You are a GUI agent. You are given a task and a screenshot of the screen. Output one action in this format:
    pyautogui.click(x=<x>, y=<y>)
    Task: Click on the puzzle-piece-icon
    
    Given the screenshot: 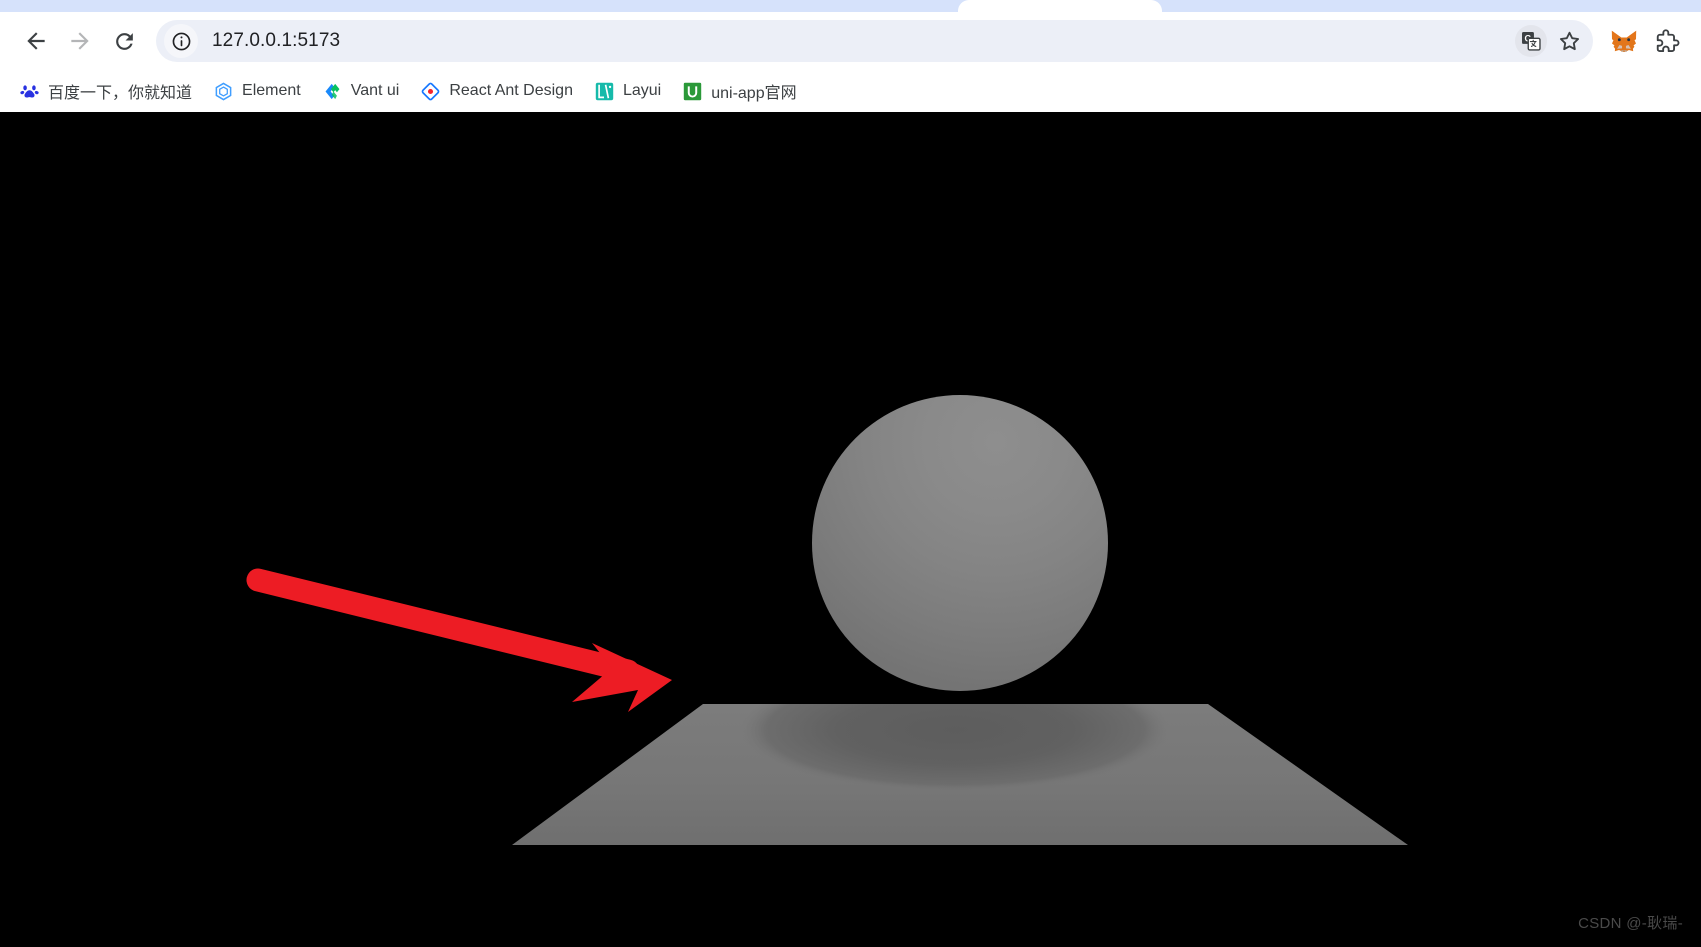 What is the action you would take?
    pyautogui.click(x=1667, y=40)
    